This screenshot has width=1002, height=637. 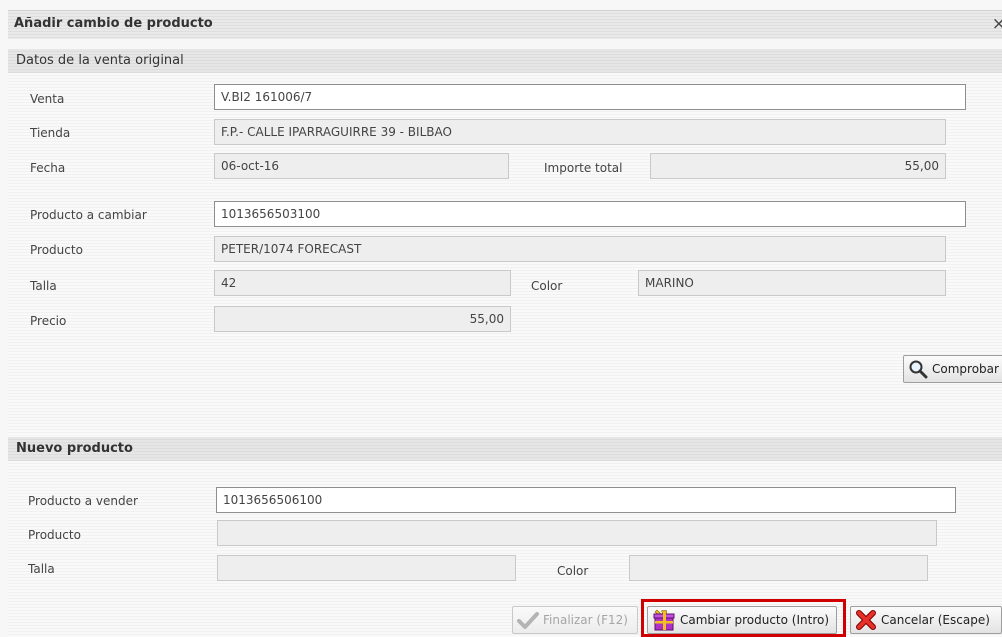 What do you see at coordinates (83, 501) in the screenshot?
I see `producto-a-vender-label: Producto a vender` at bounding box center [83, 501].